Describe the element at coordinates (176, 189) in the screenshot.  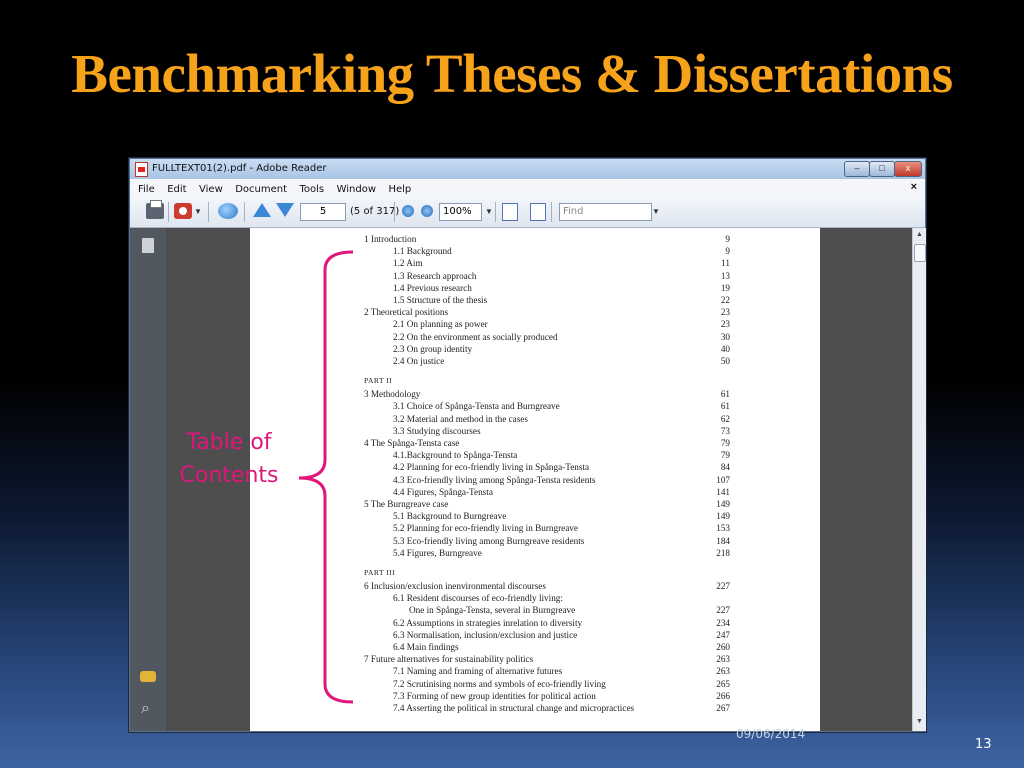
I see `menu-edit: Edit` at that location.